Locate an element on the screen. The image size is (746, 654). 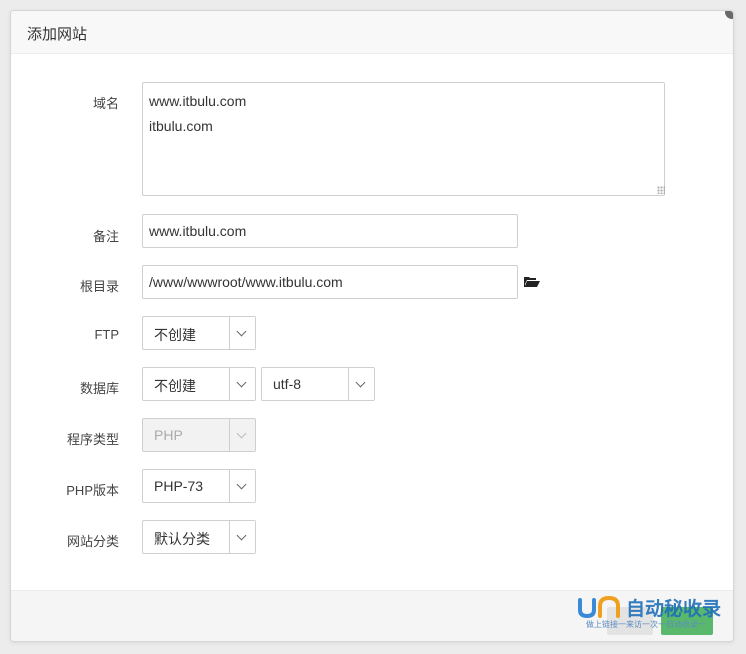
program-type-select-value: PHP is located at coordinates (168, 435).